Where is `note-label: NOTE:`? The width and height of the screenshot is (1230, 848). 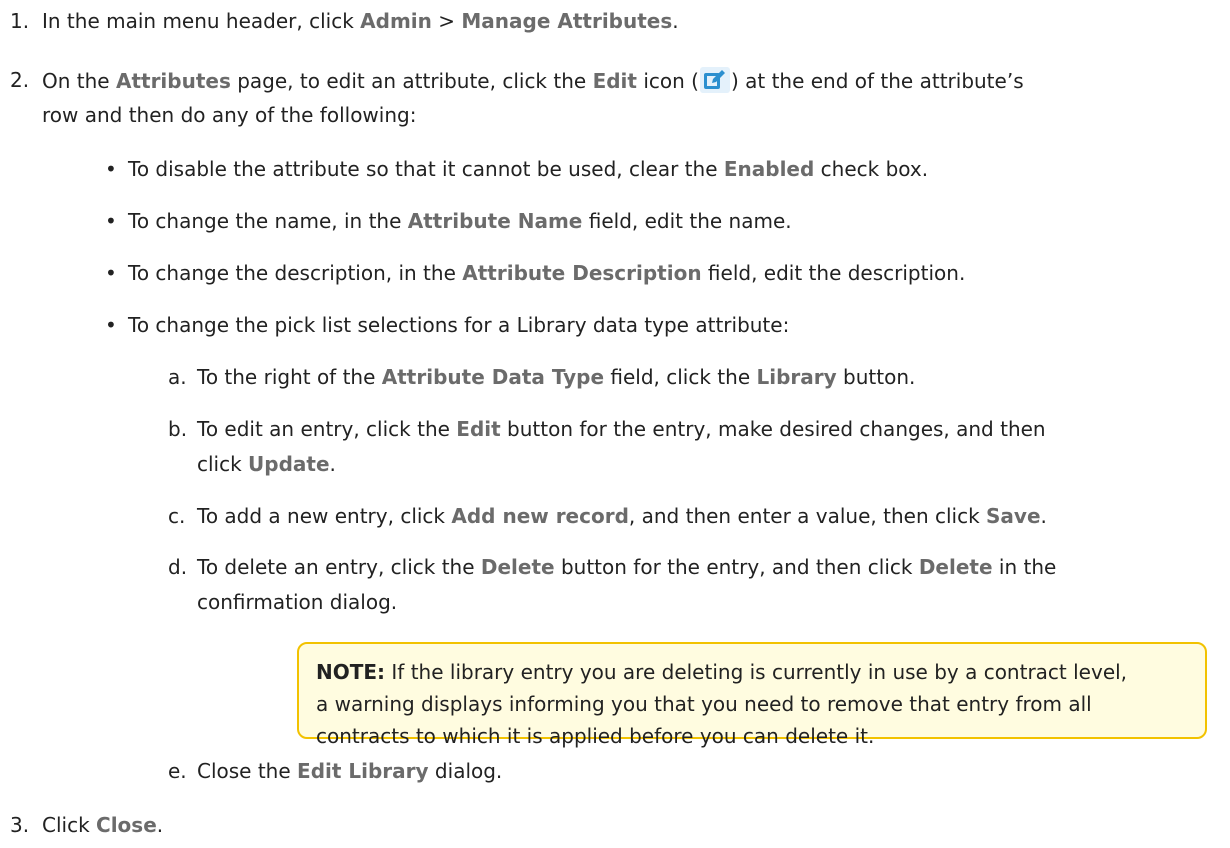
note-label: NOTE: is located at coordinates (351, 672).